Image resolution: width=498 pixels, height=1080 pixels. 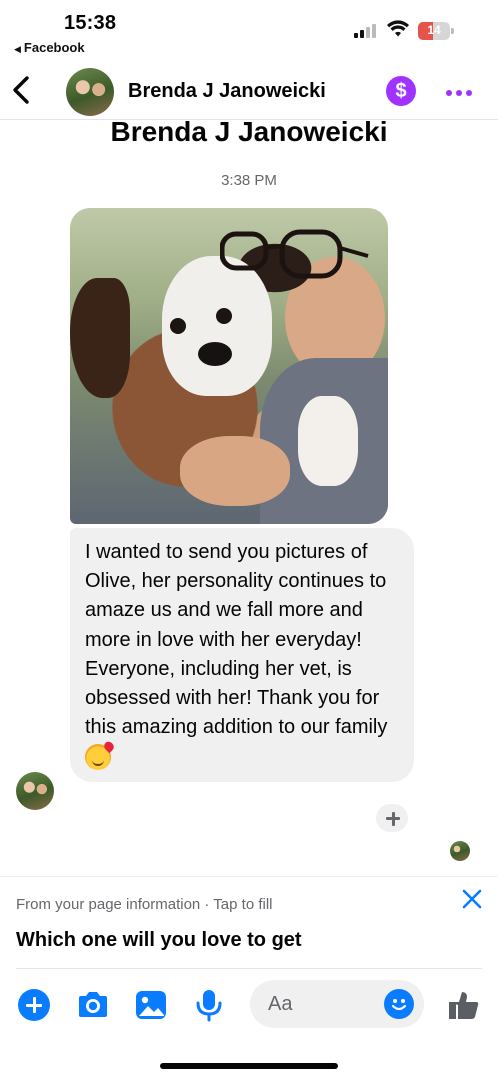 I want to click on close-icon, so click(x=472, y=899).